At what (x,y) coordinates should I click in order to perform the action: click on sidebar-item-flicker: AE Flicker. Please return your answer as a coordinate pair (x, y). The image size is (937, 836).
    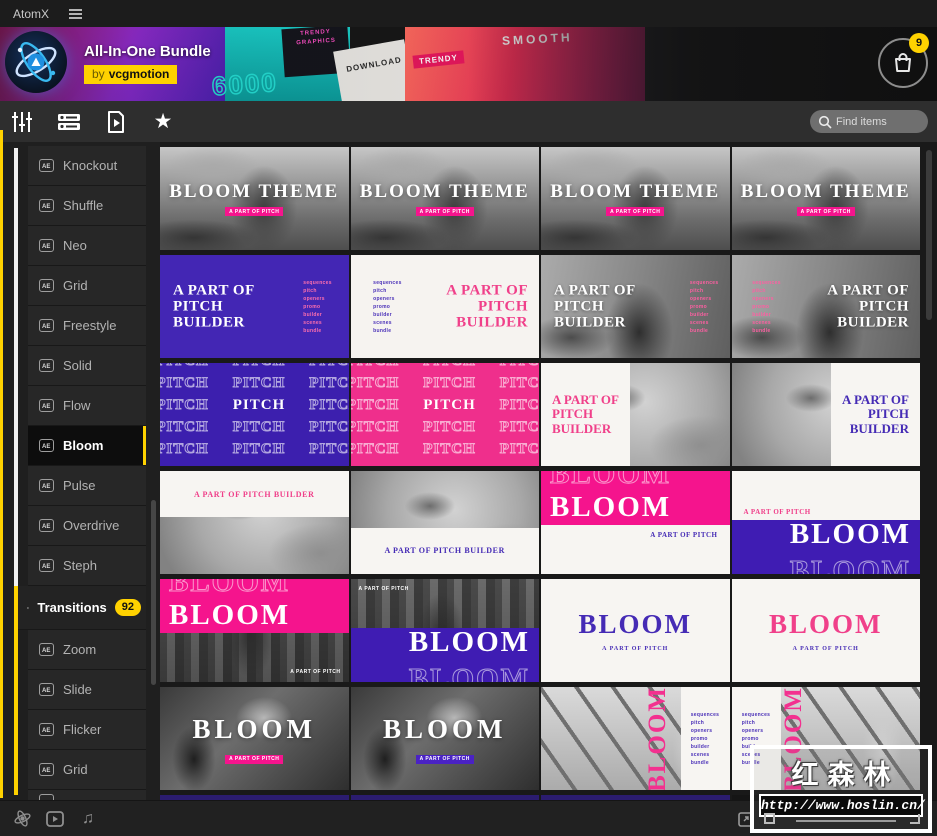
    Looking at the image, I should click on (87, 730).